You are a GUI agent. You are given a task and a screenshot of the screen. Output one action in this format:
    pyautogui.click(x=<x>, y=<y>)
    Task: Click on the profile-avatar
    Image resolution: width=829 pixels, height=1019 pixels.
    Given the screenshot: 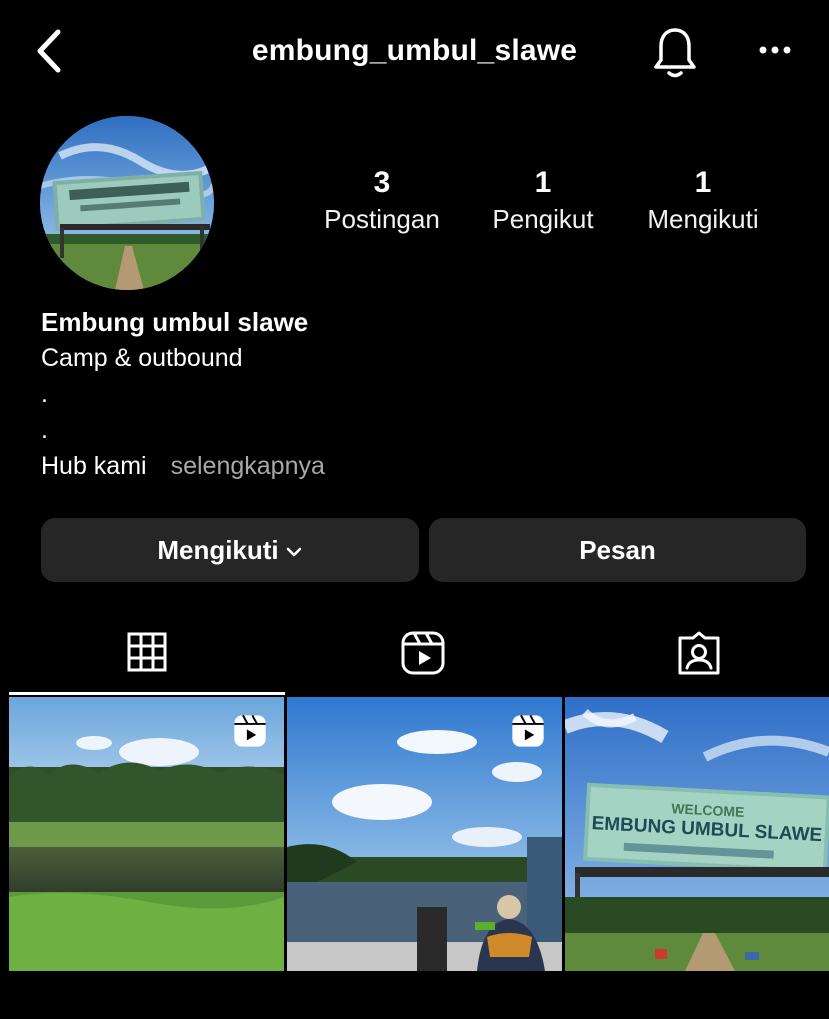 What is the action you would take?
    pyautogui.click(x=127, y=203)
    